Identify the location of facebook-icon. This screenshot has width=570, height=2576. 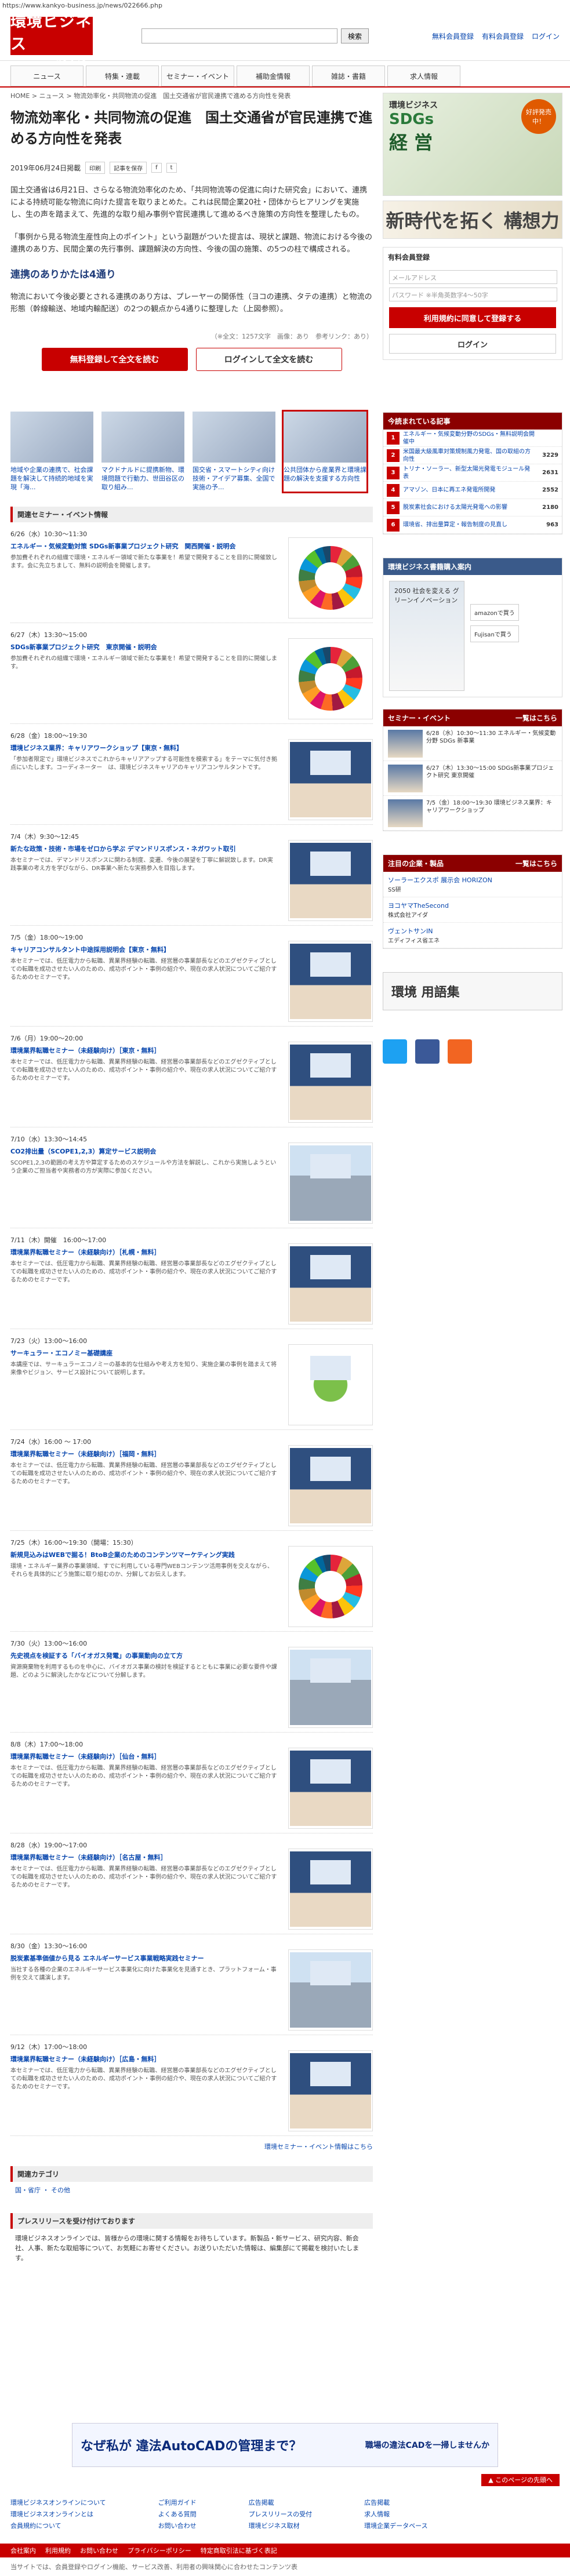
(428, 1051).